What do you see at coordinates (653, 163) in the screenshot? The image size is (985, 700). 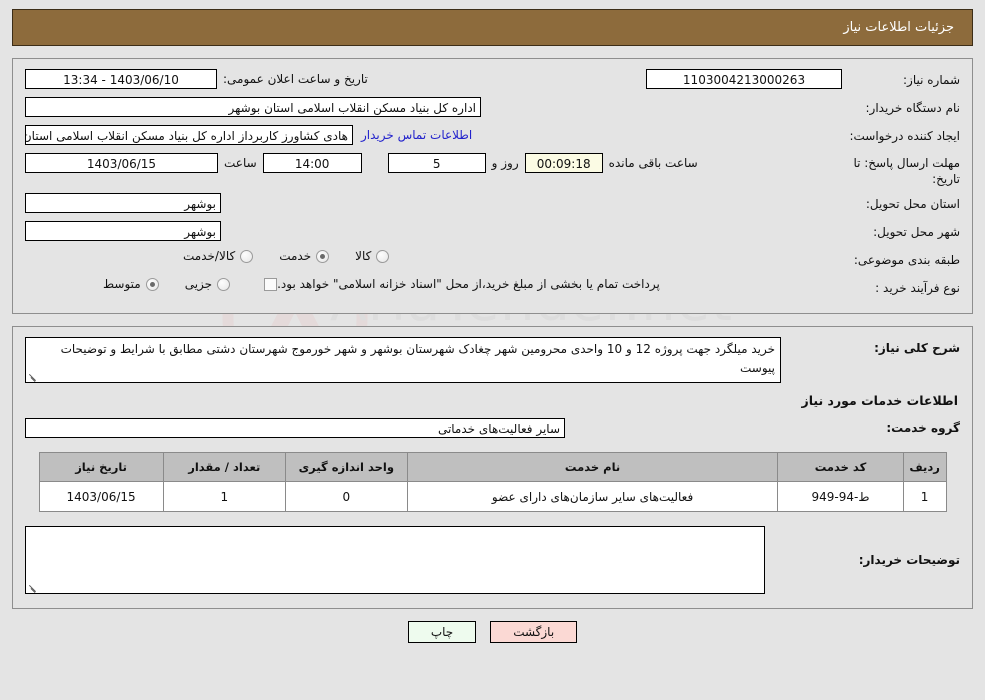 I see `remaining-suffix: ساعت باقی مانده` at bounding box center [653, 163].